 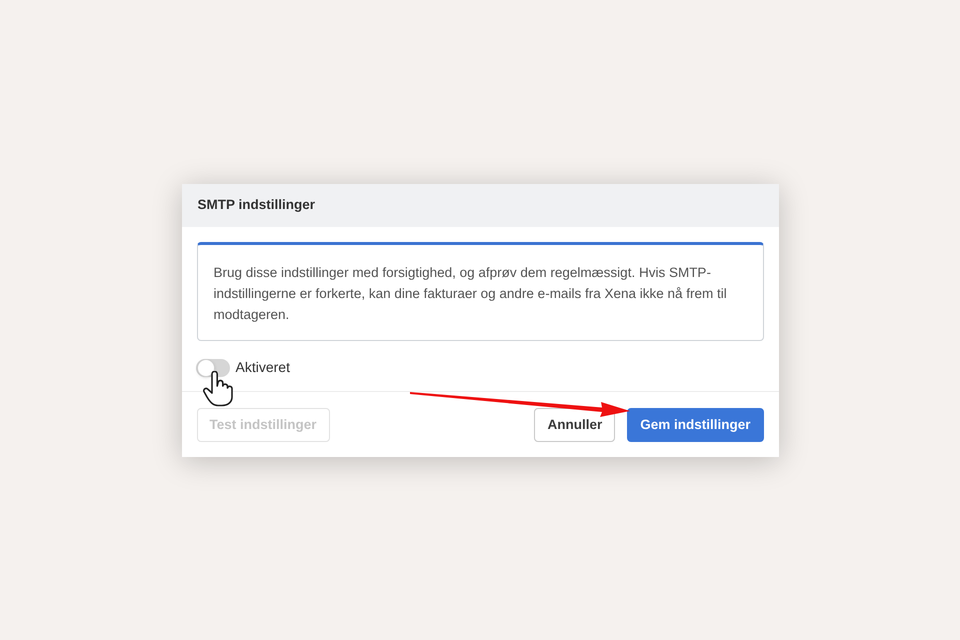 What do you see at coordinates (219, 389) in the screenshot?
I see `hand-pointer-icon` at bounding box center [219, 389].